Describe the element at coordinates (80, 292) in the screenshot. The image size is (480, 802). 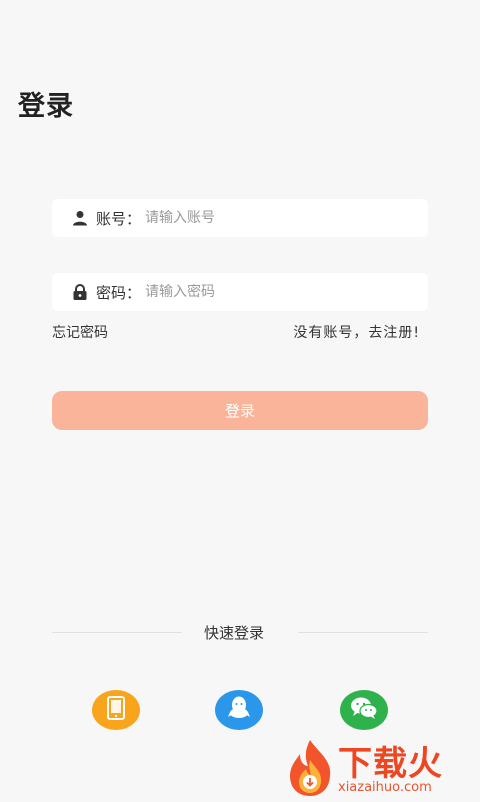
I see `lock-icon` at that location.